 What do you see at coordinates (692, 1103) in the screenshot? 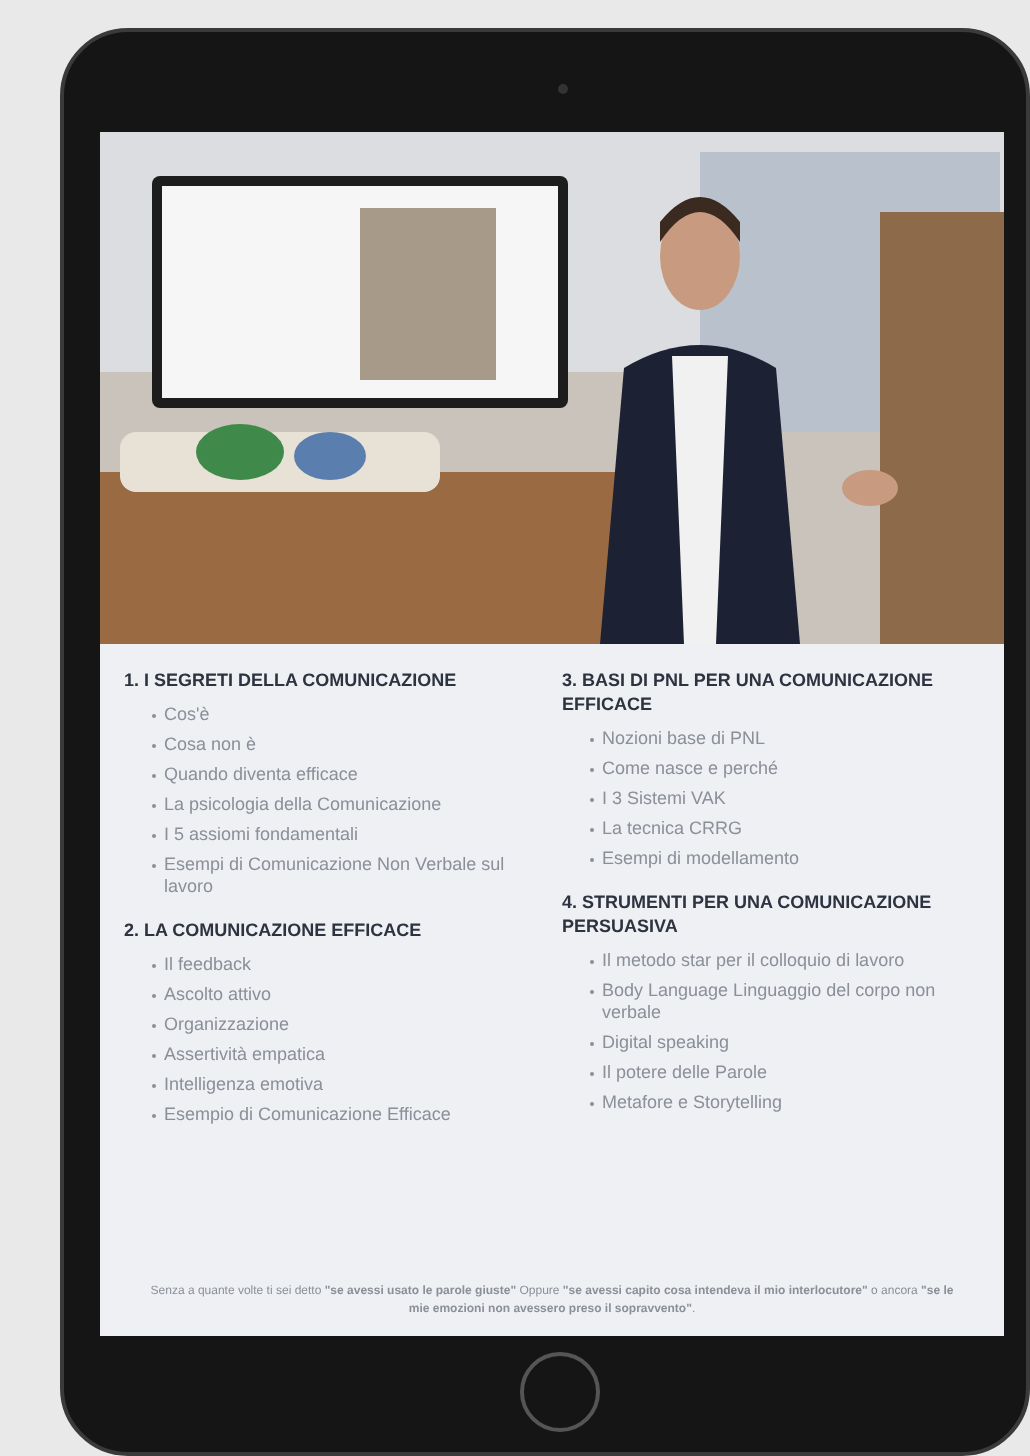
I see `list-item: Metafore e Storytelling` at bounding box center [692, 1103].